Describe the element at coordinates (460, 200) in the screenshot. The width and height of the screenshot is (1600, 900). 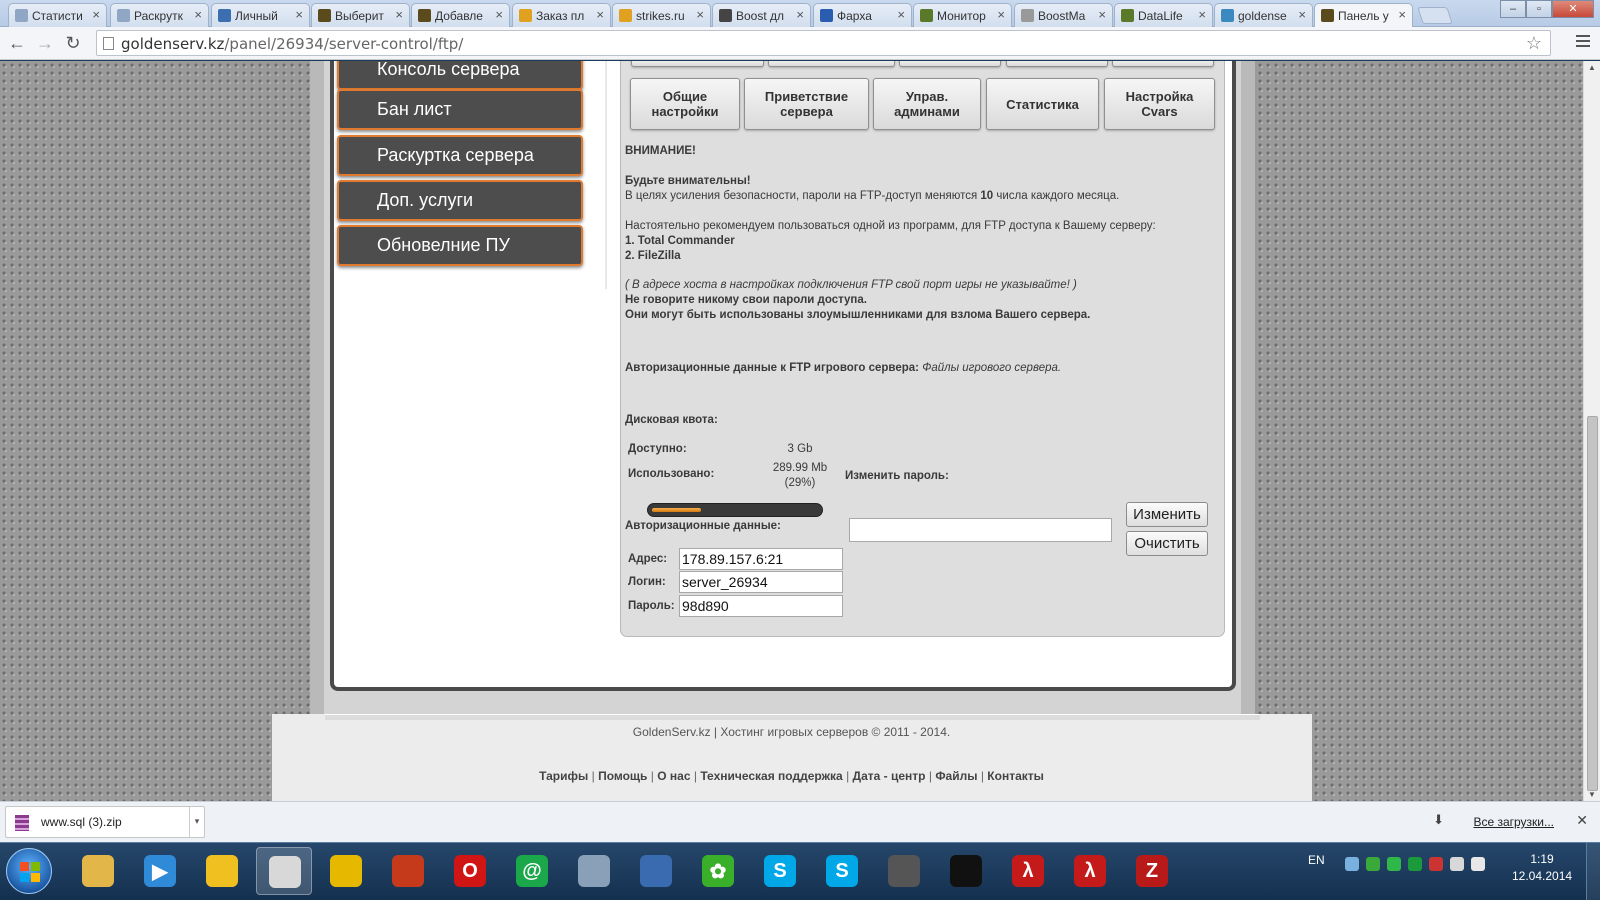
I see `sidebar-item-extra-services: Доп. услуги` at that location.